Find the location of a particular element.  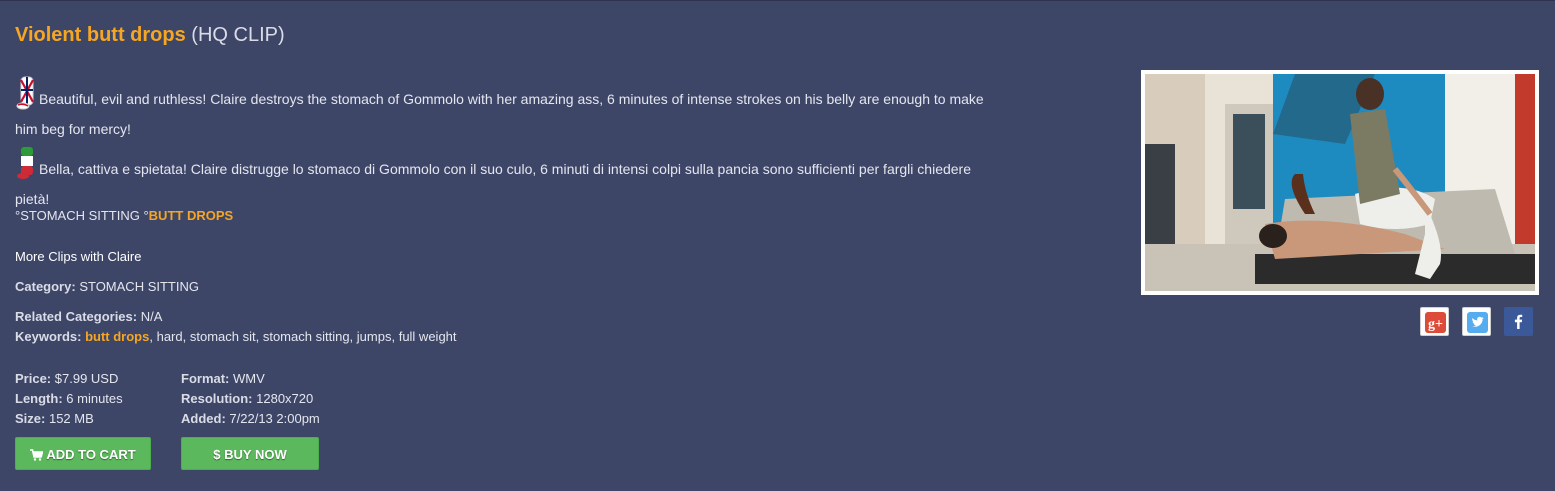

price-row: Price: $7.99 USD is located at coordinates (69, 379).